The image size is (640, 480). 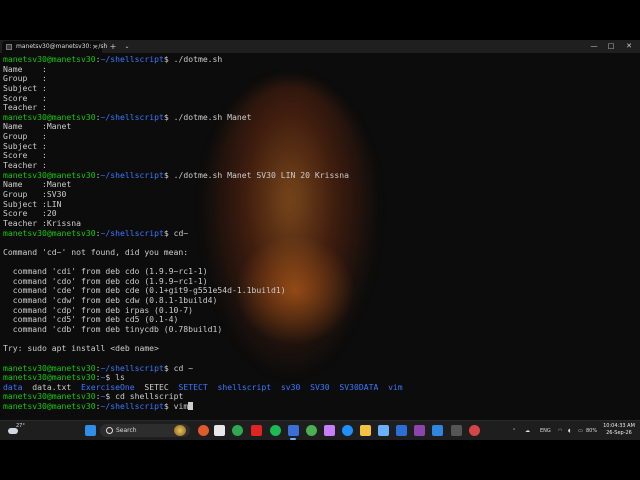 I want to click on temperature: 27°, so click(x=20, y=426).